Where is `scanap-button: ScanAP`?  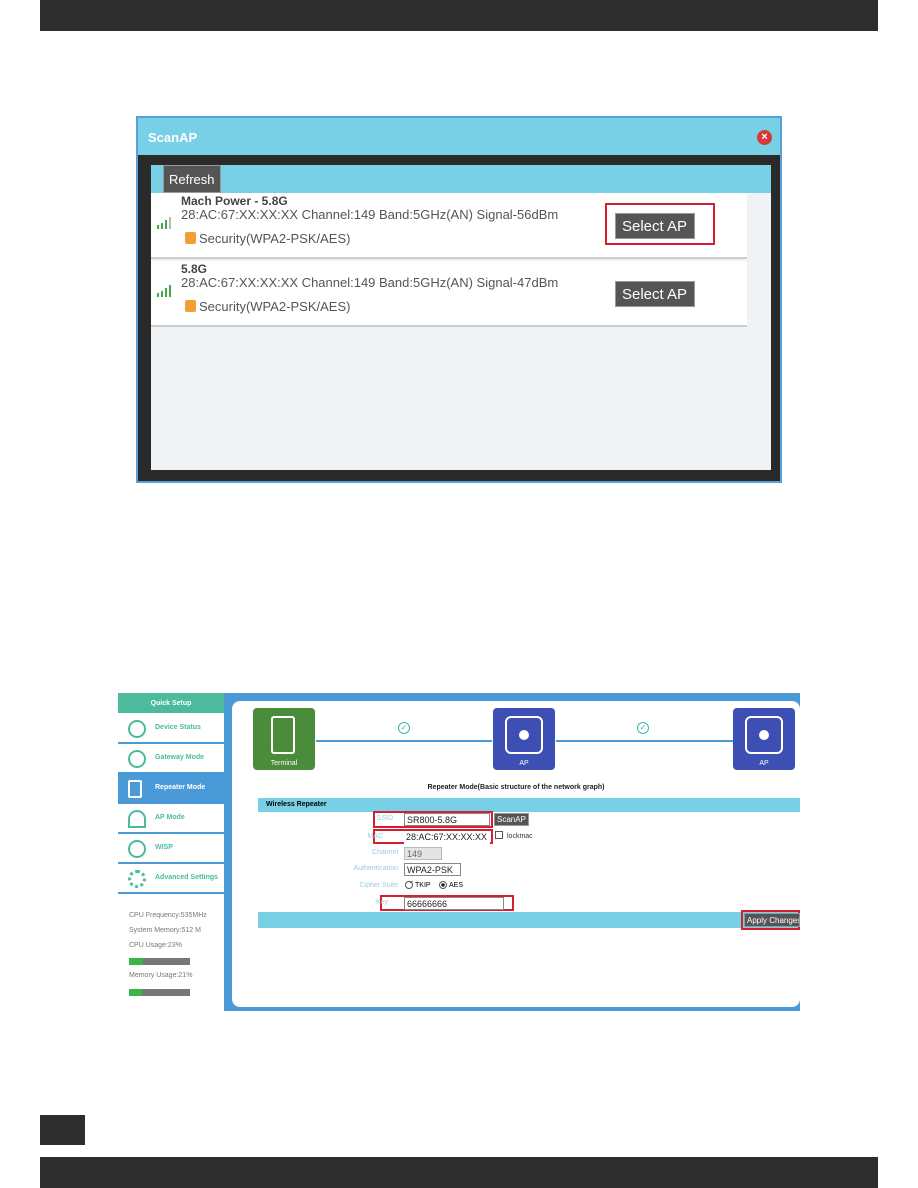
scanap-button: ScanAP is located at coordinates (511, 819).